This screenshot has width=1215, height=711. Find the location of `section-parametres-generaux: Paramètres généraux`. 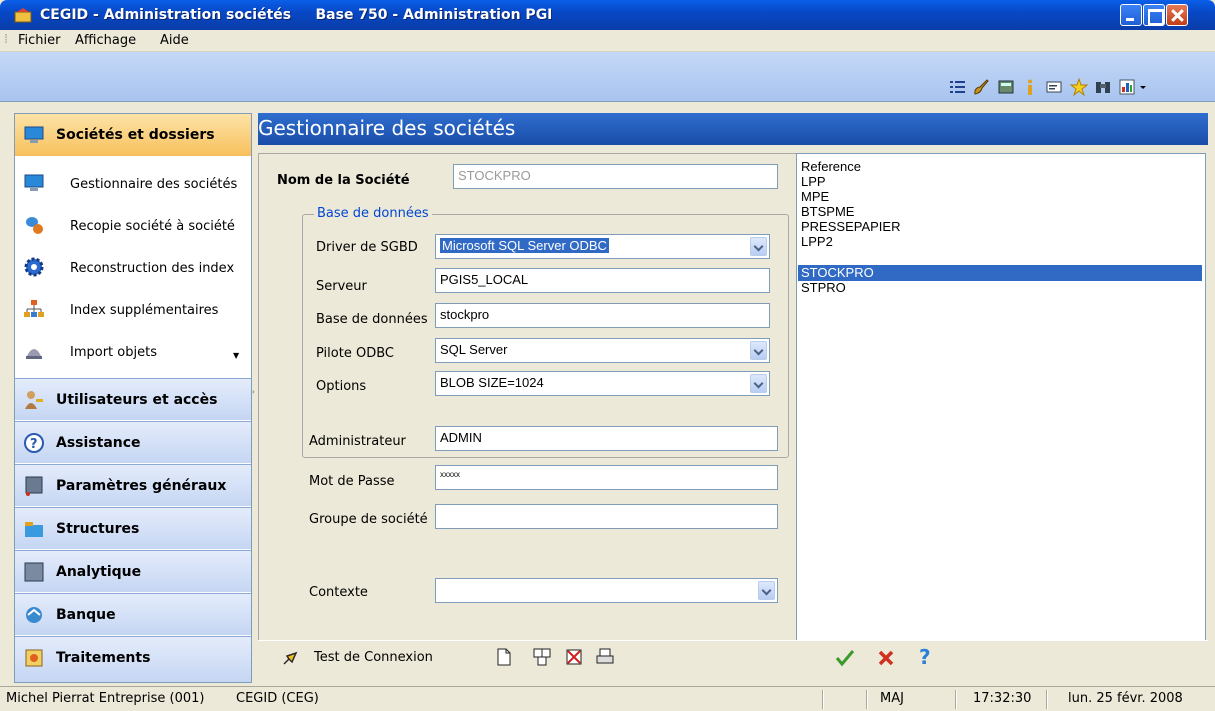

section-parametres-generaux: Paramètres généraux is located at coordinates (133, 485).